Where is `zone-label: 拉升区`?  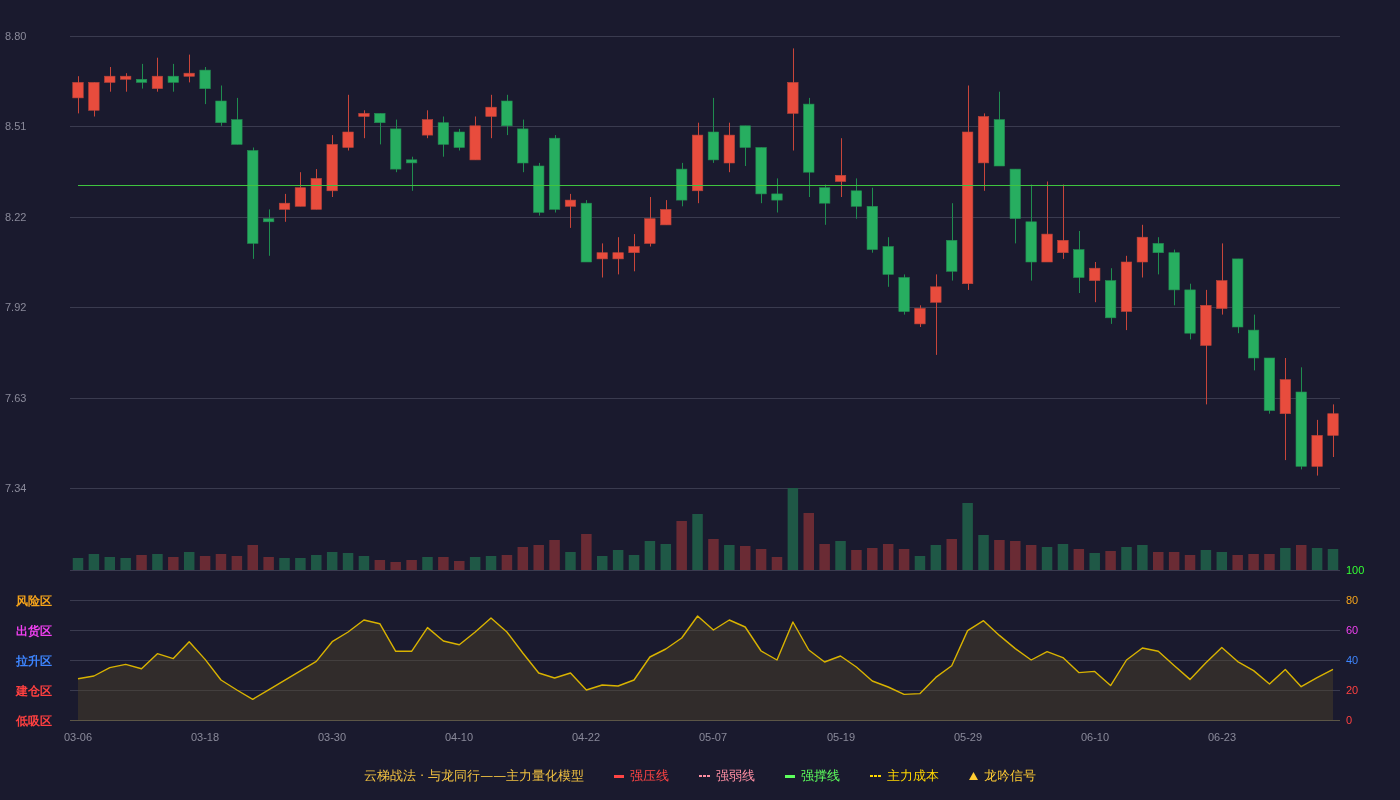
zone-label: 拉升区 is located at coordinates (34, 661).